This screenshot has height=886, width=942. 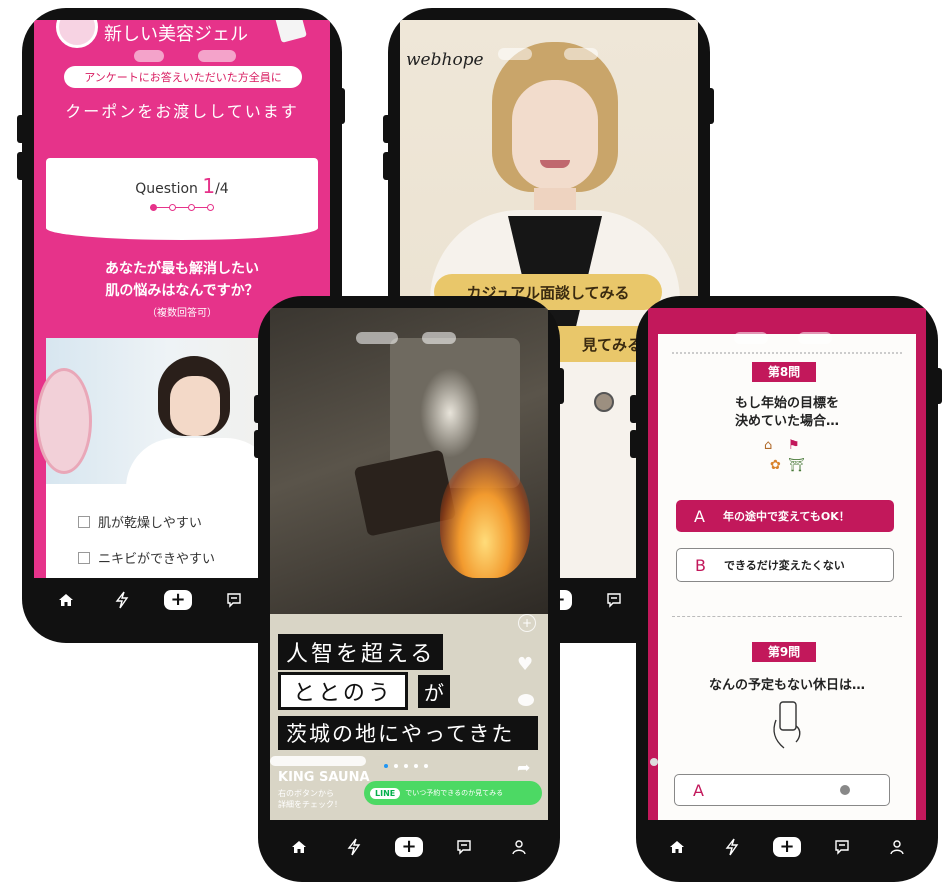 I want to click on option-text: できるだけ変えたくない, so click(x=784, y=565).